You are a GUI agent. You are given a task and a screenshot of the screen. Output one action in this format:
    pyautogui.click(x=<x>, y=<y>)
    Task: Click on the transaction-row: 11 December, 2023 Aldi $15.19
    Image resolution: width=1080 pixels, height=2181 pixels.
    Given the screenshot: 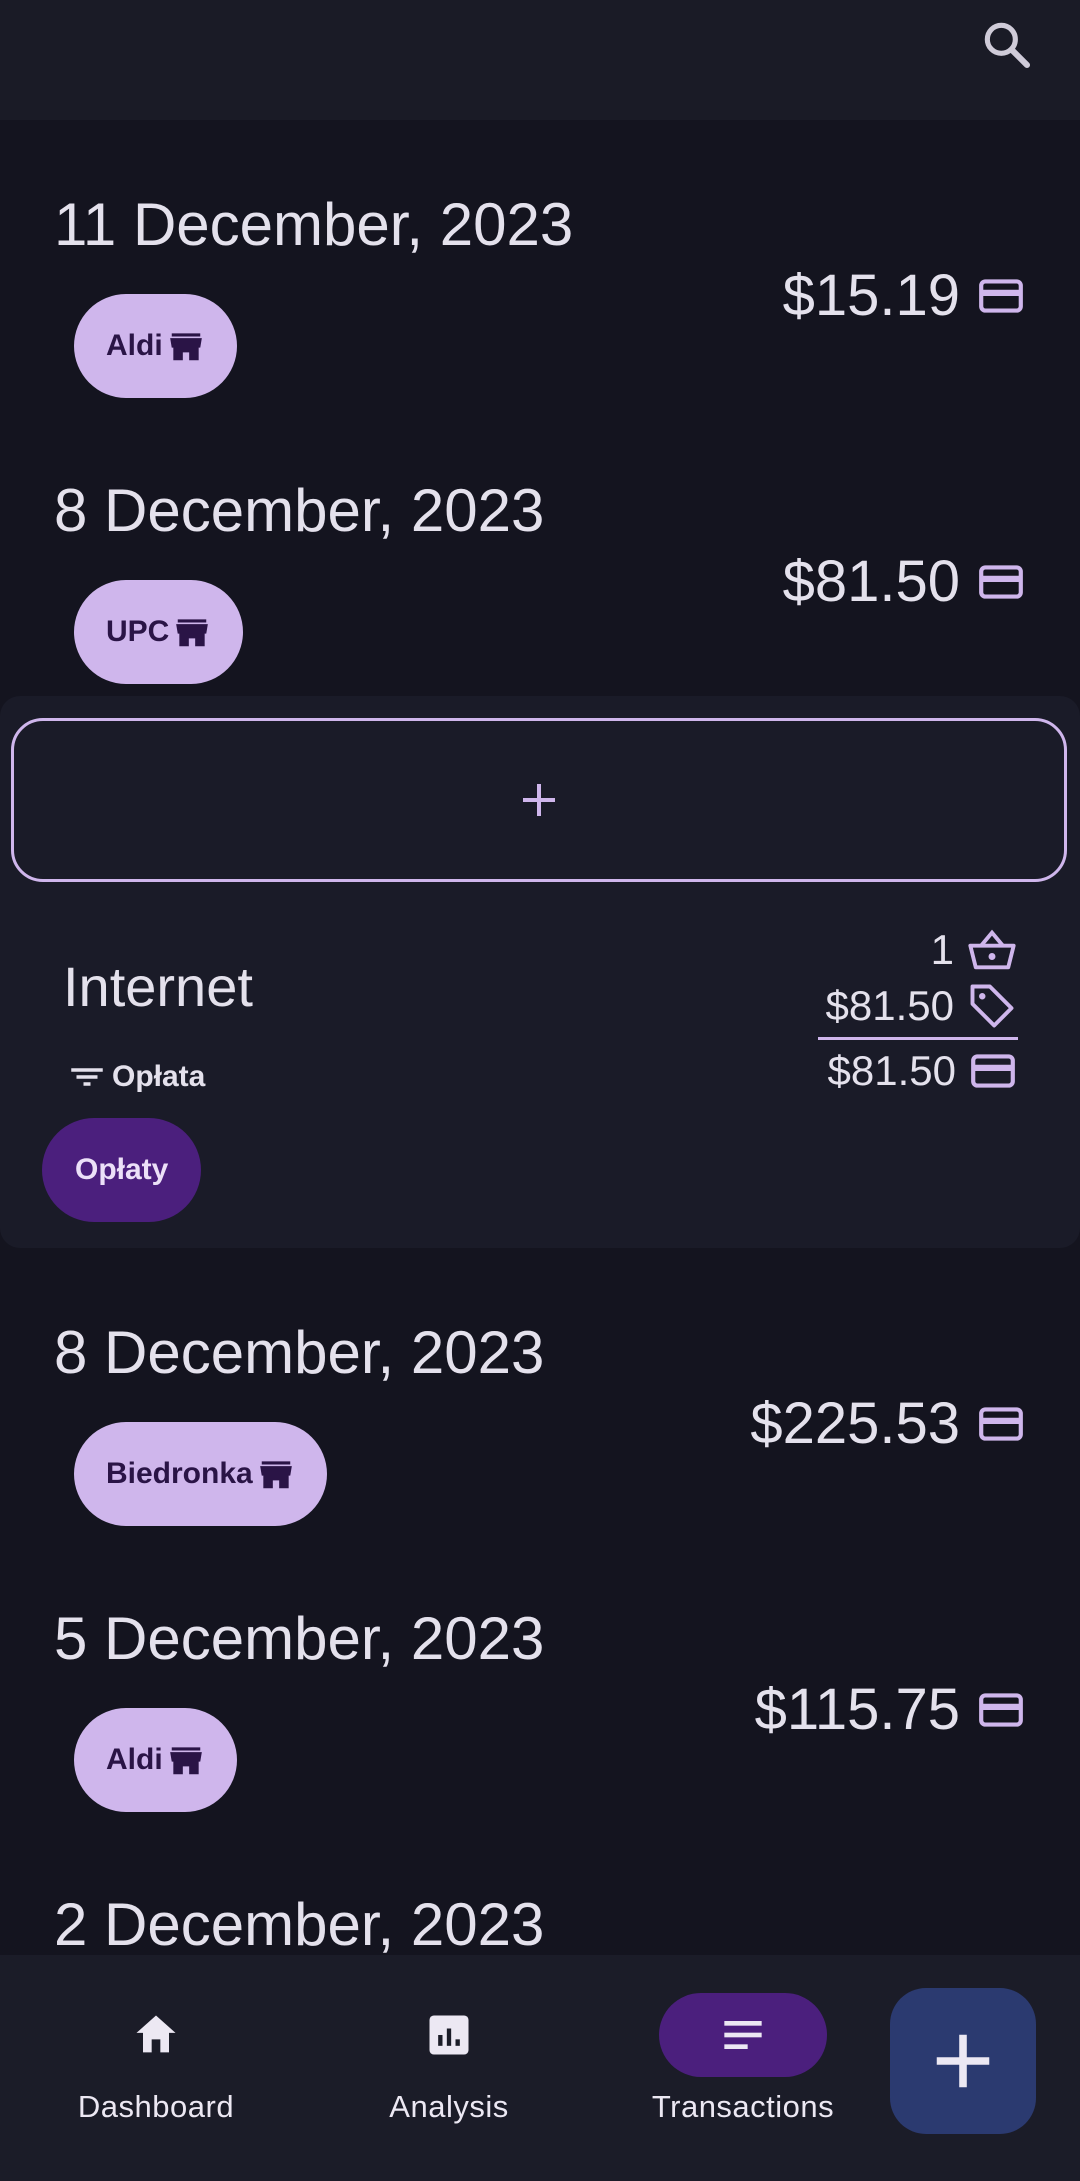 What is the action you would take?
    pyautogui.click(x=540, y=263)
    